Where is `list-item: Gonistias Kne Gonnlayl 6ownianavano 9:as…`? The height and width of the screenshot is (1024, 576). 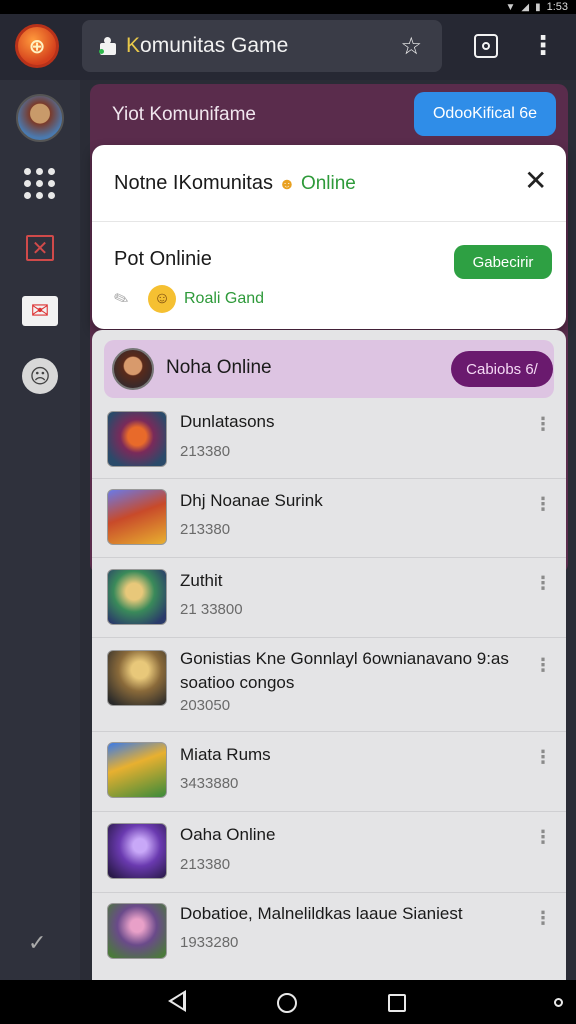 list-item: Gonistias Kne Gonnlayl 6ownianavano 9:as… is located at coordinates (329, 685).